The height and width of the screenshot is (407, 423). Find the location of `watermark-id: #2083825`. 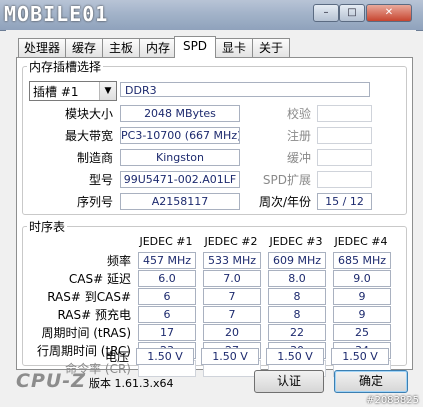

watermark-id: #2083825 is located at coordinates (392, 400).